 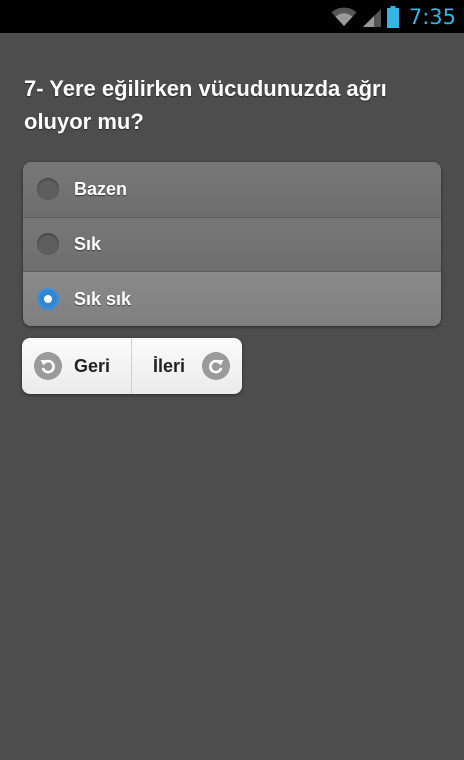 I want to click on clock: 7:35, so click(x=432, y=16).